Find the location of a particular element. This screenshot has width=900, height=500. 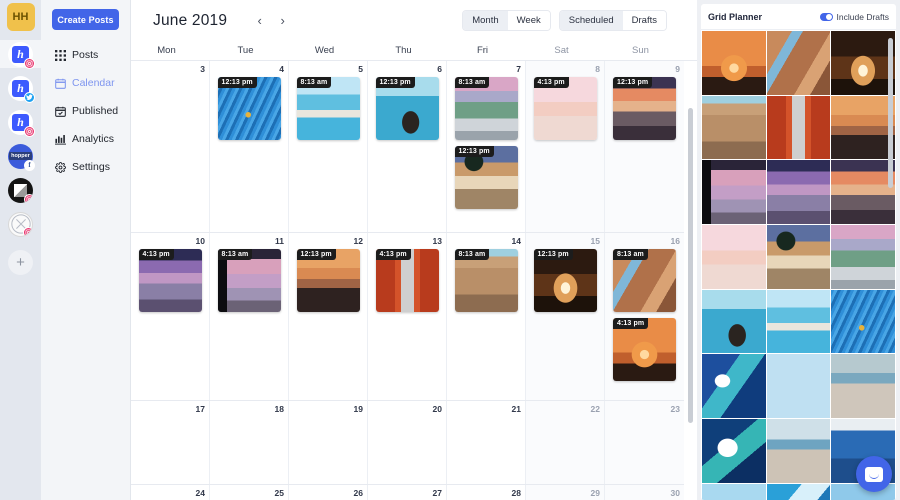

calendar-day-23: 23 is located at coordinates (644, 442).